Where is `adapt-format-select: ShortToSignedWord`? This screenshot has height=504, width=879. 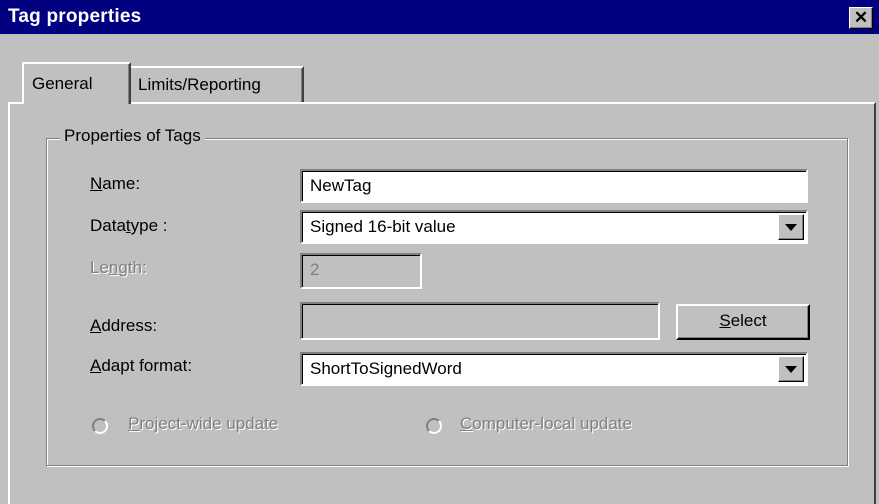
adapt-format-select: ShortToSignedWord is located at coordinates (554, 369).